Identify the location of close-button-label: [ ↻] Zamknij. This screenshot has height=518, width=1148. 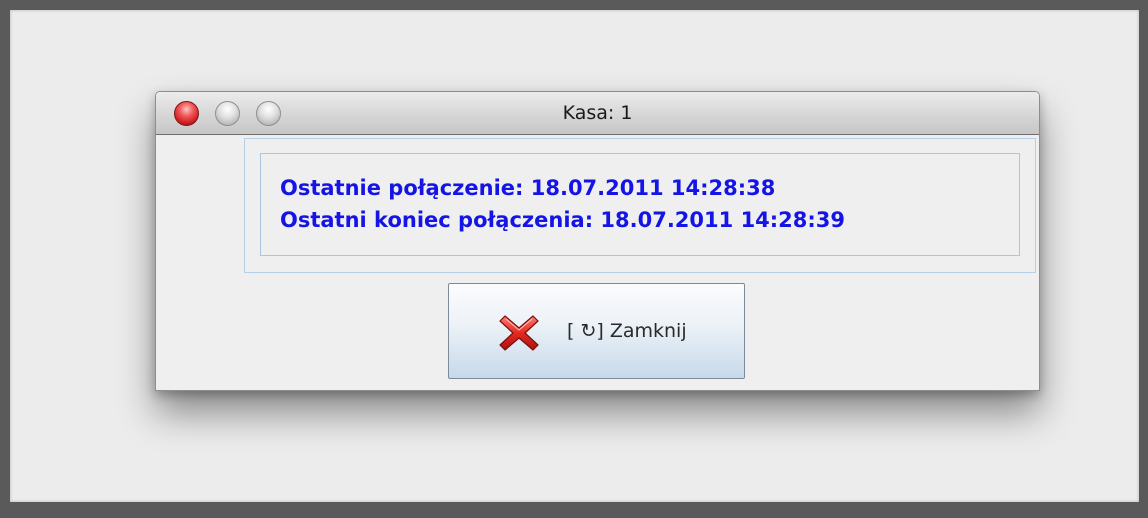
(627, 331).